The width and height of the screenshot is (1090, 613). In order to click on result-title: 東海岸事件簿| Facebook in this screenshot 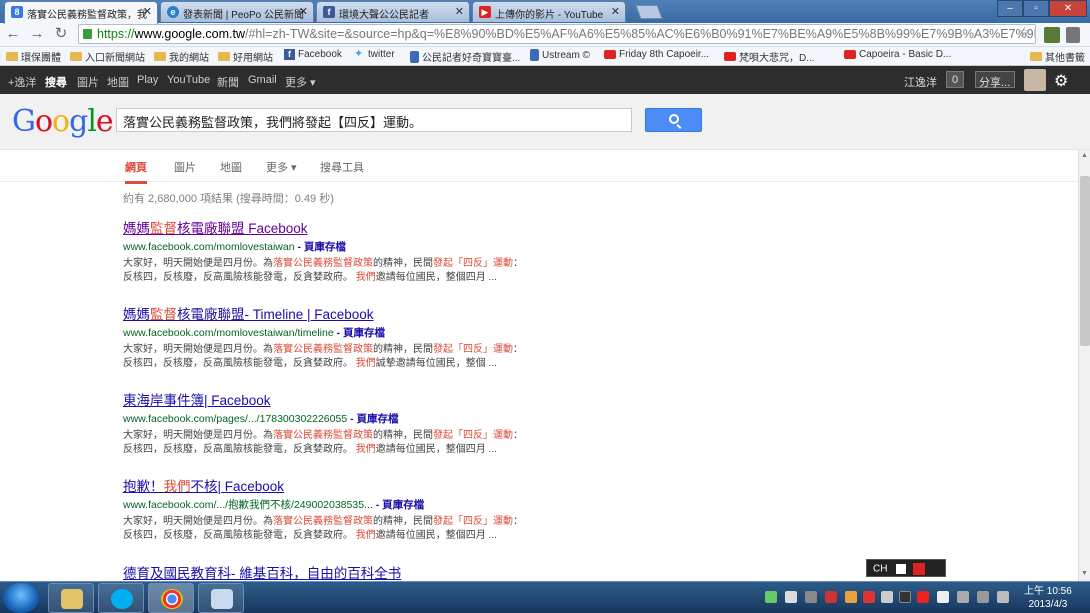, I will do `click(323, 399)`.